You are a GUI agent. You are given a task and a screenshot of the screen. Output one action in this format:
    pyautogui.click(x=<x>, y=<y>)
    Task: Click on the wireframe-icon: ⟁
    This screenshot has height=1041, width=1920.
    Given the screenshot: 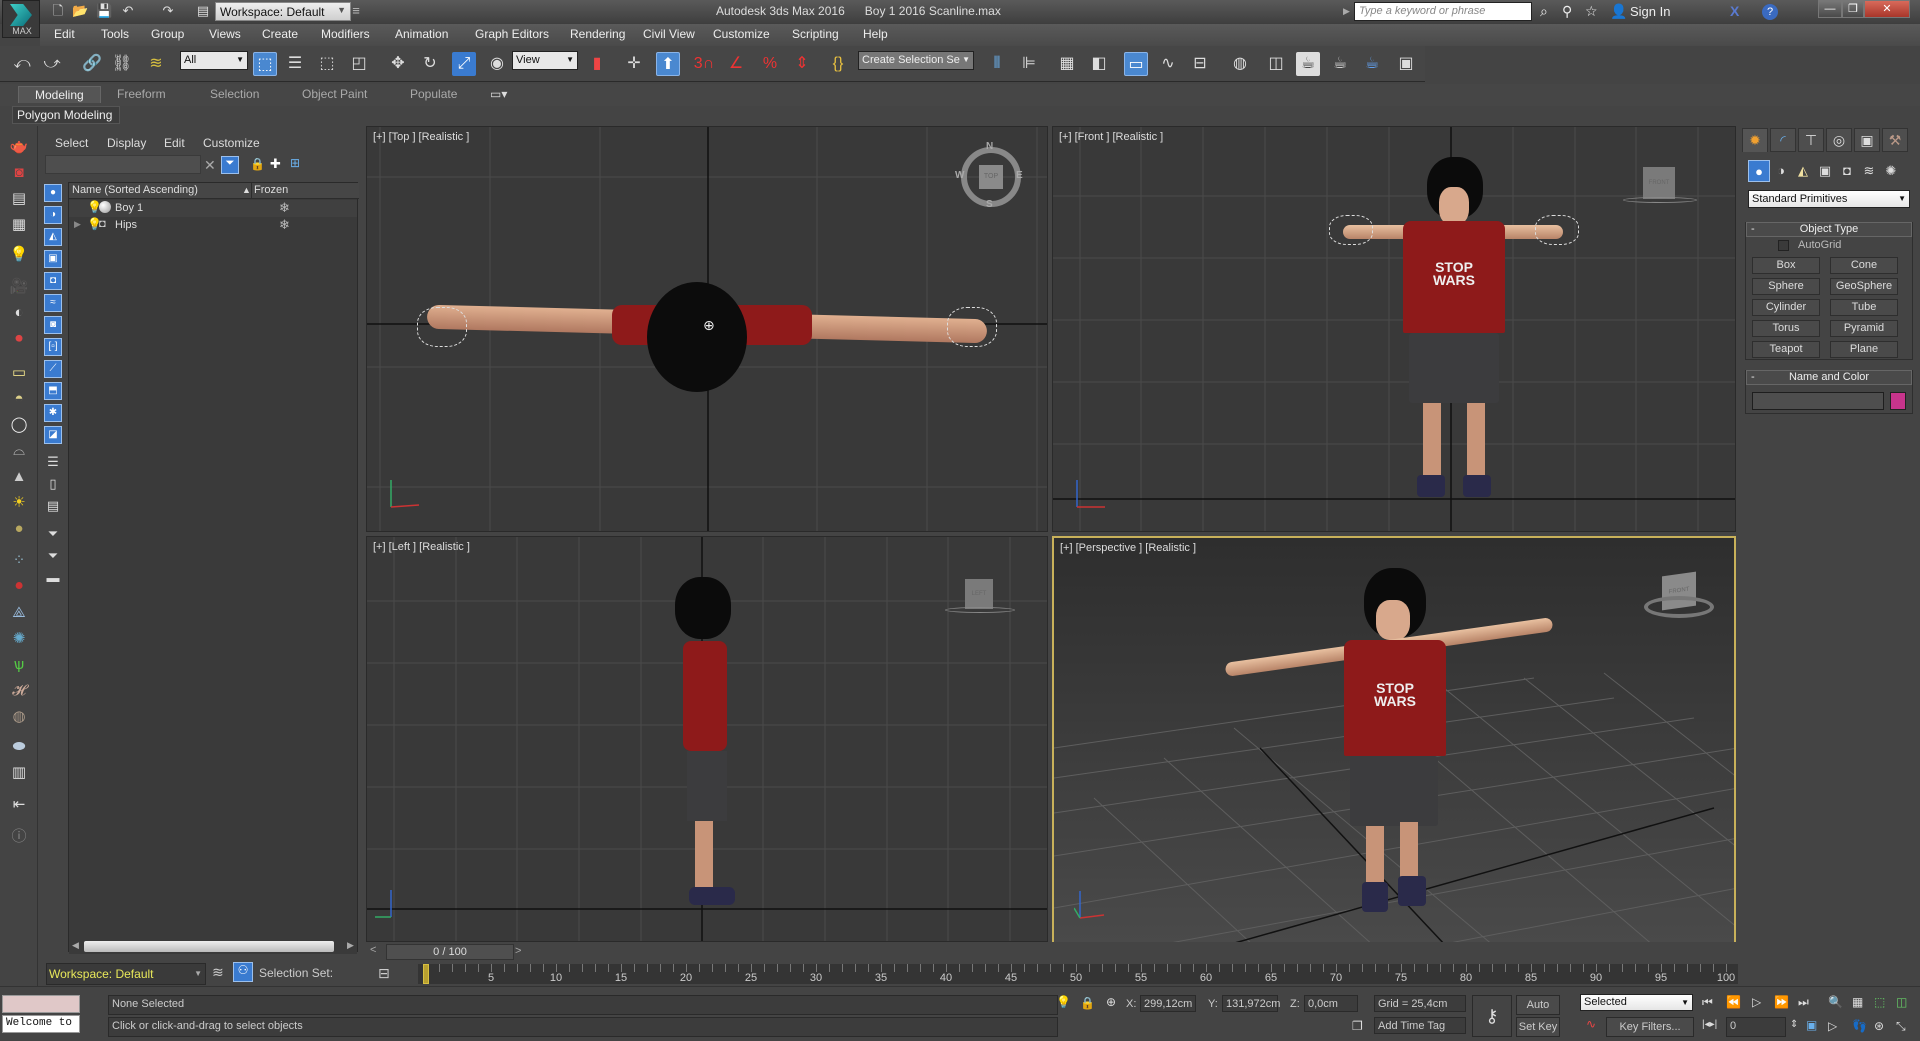 What is the action you would take?
    pyautogui.click(x=19, y=613)
    